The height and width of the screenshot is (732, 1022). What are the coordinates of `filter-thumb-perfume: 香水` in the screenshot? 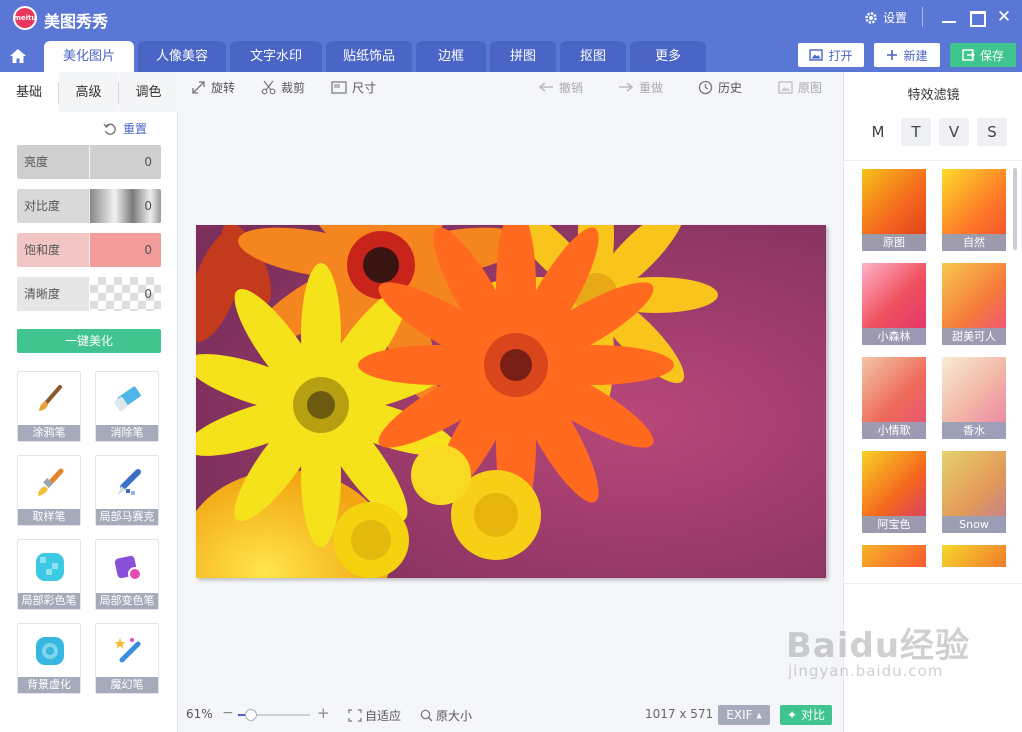 It's located at (974, 398).